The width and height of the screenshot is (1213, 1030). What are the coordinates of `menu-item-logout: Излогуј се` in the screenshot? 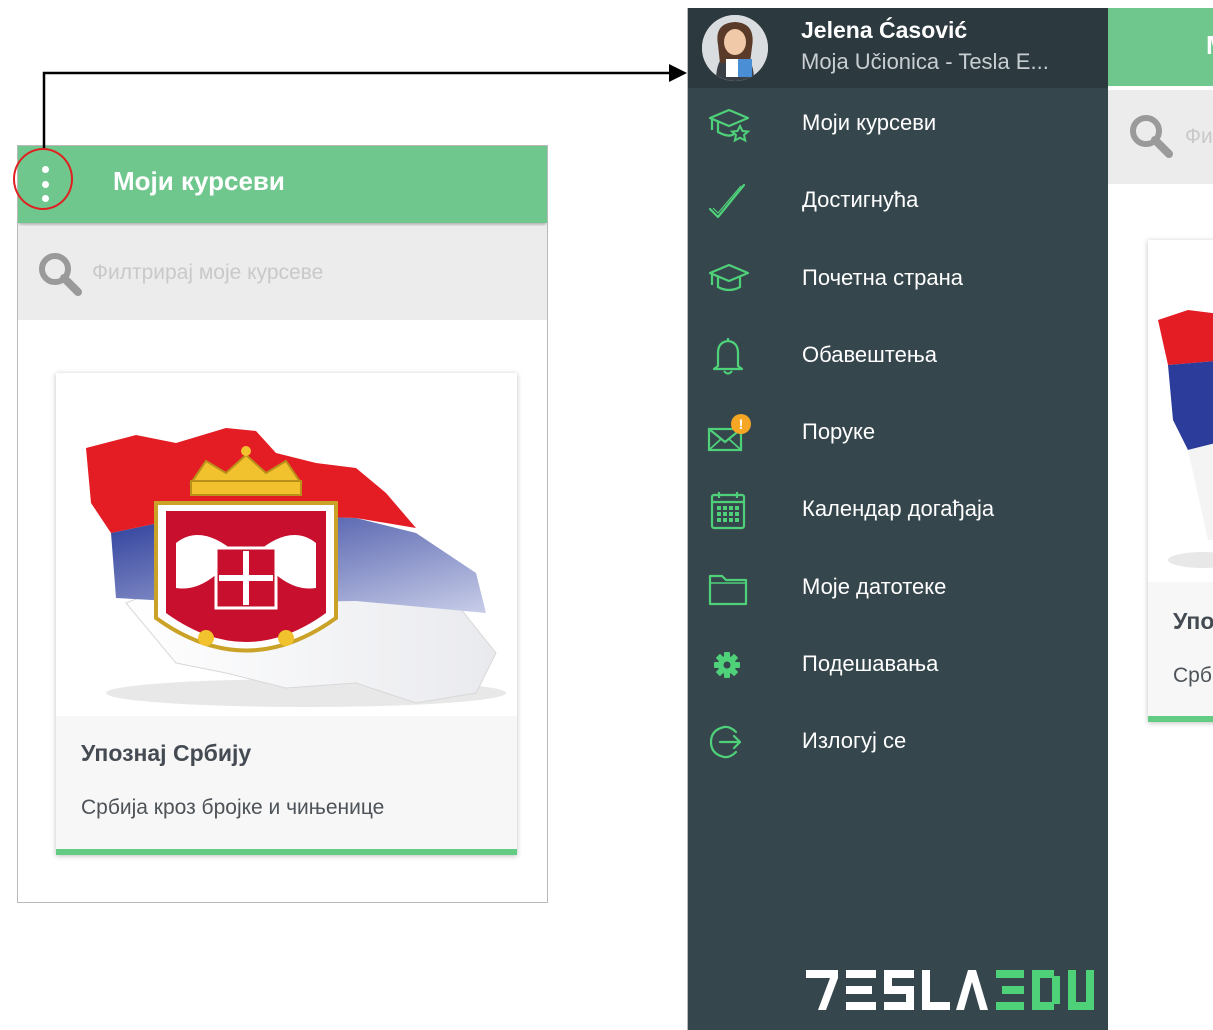 It's located at (898, 742).